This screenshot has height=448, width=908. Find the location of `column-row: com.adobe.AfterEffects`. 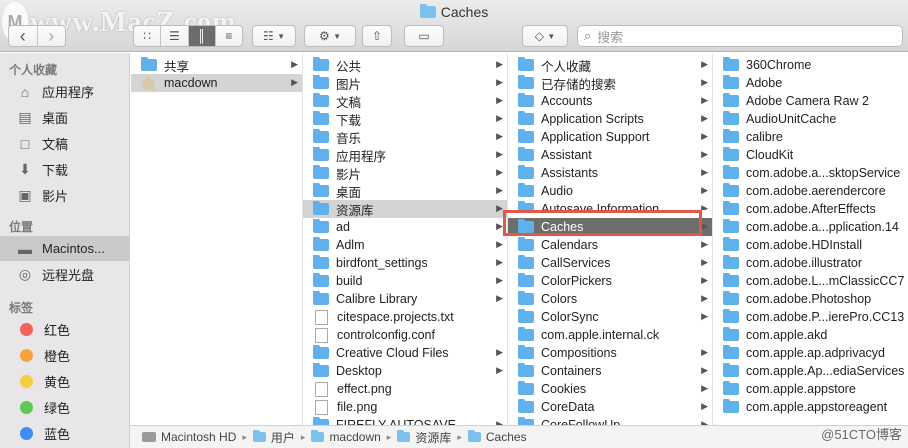

column-row: com.adobe.AfterEffects is located at coordinates (810, 209).